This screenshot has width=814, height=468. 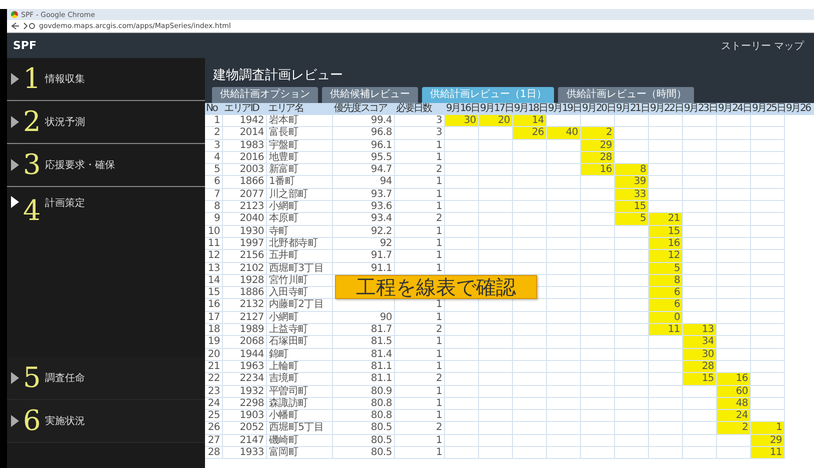 I want to click on column-header: 9月22日, so click(x=666, y=109).